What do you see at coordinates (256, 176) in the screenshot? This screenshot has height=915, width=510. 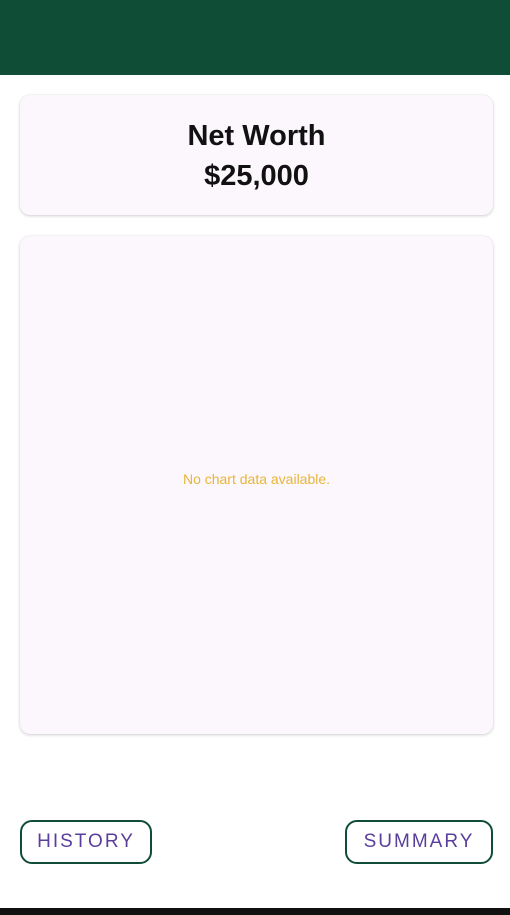 I see `net-worth-value: $25,000` at bounding box center [256, 176].